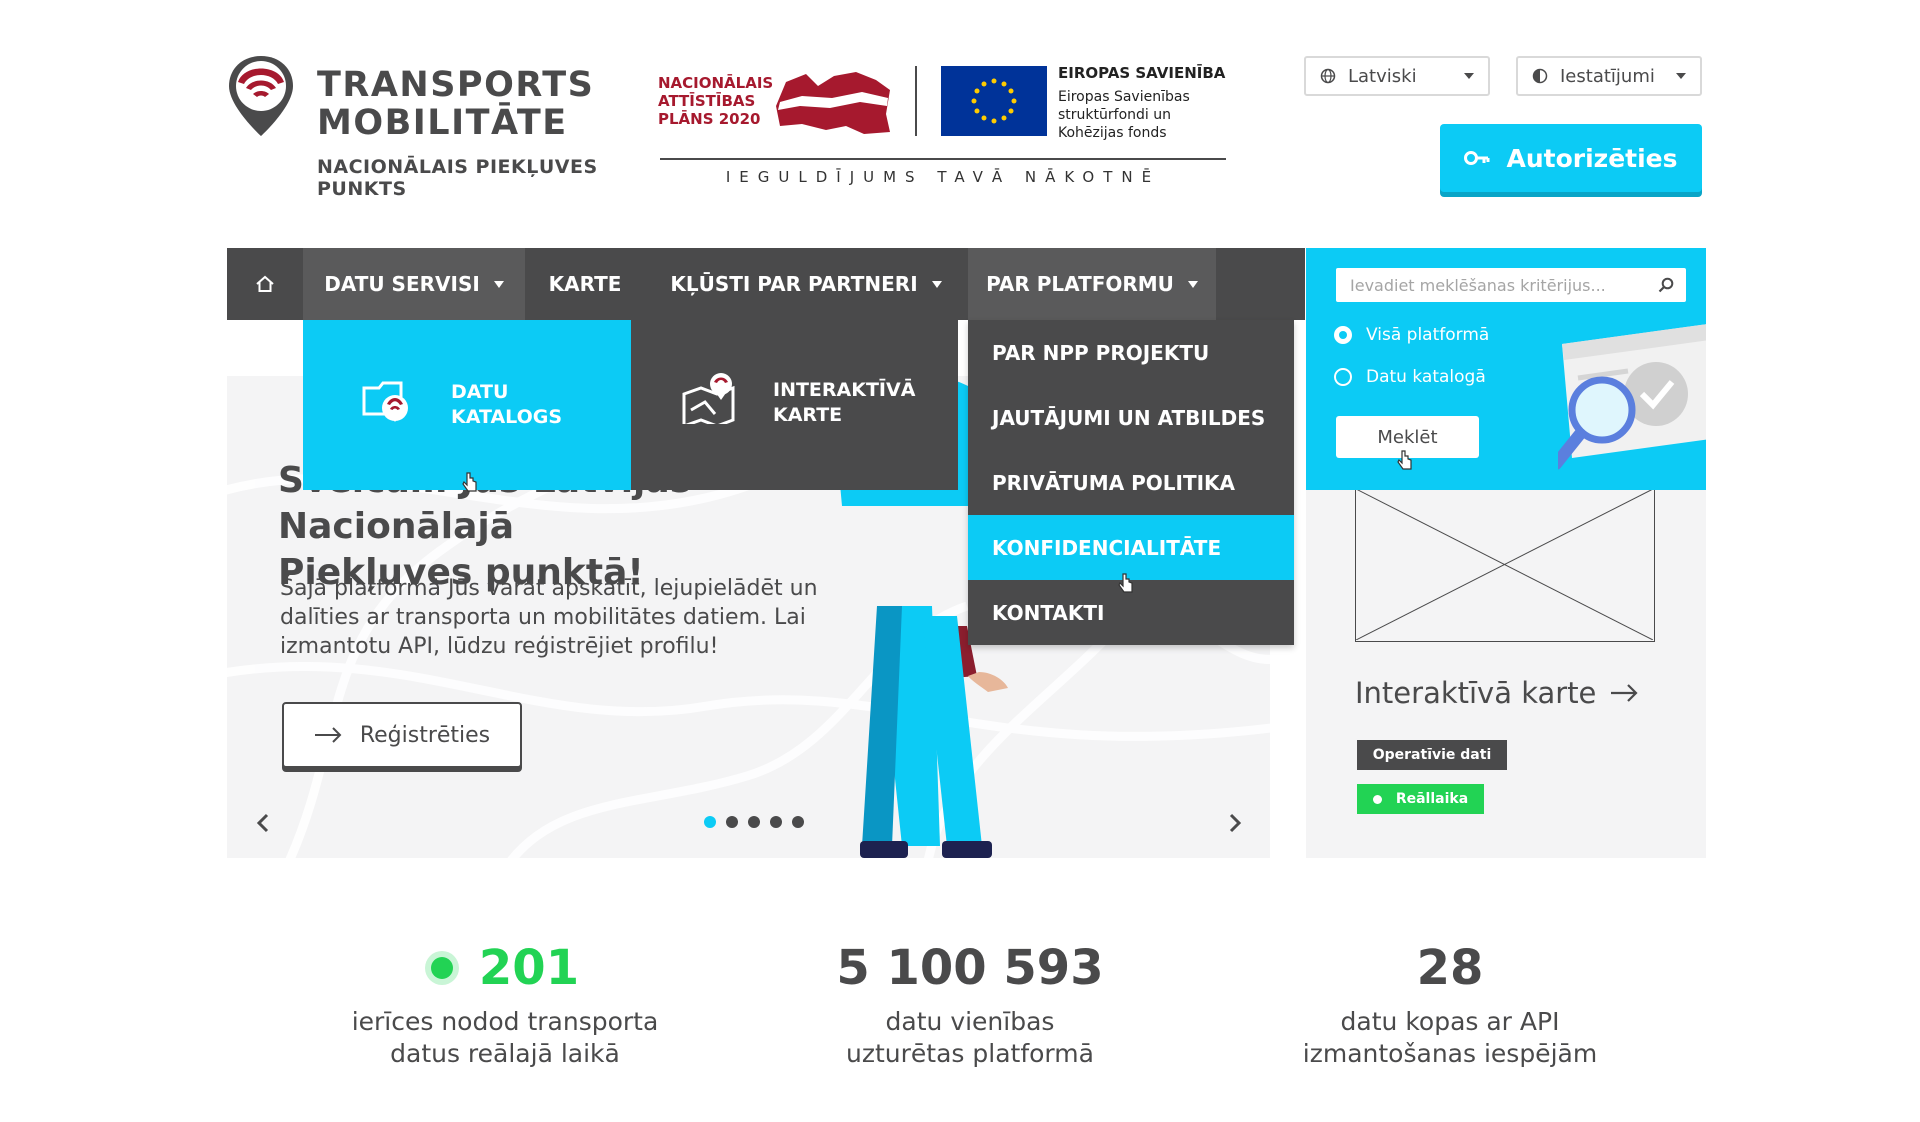  Describe the element at coordinates (1428, 335) in the screenshot. I see `radio-whole-platform-label: Visā platformā` at that location.